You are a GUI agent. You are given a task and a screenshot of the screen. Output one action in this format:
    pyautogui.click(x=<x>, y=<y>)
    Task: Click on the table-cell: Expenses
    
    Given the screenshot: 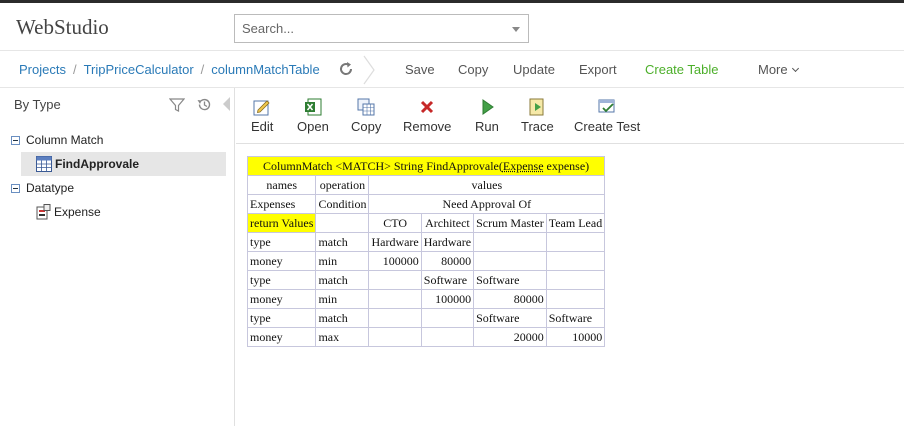 What is the action you would take?
    pyautogui.click(x=281, y=204)
    